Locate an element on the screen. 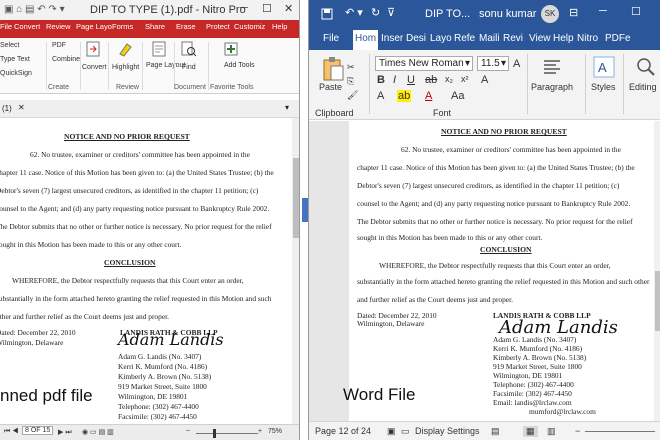 Image resolution: width=660 pixels, height=440 pixels. tab-customize: Customiz is located at coordinates (249, 26).